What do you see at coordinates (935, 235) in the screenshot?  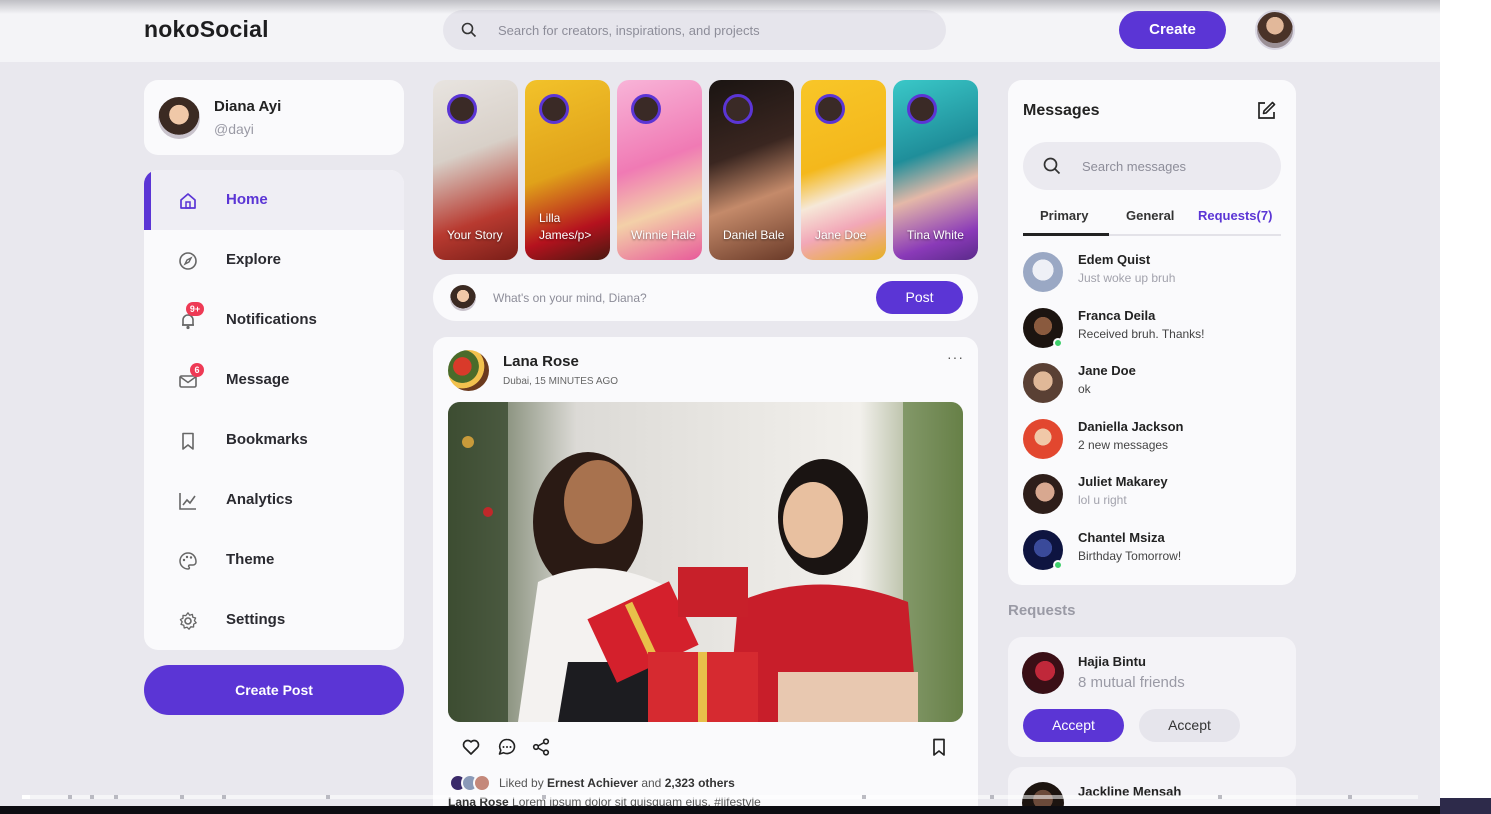 I see `story-name: Tina White` at bounding box center [935, 235].